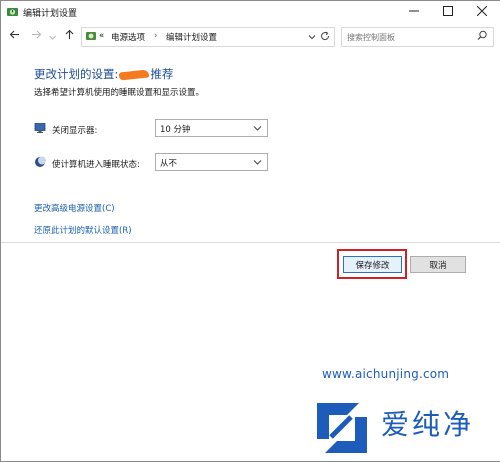 The height and width of the screenshot is (462, 500). Describe the element at coordinates (101, 36) in the screenshot. I see `breadcrumb-overflow: «` at that location.